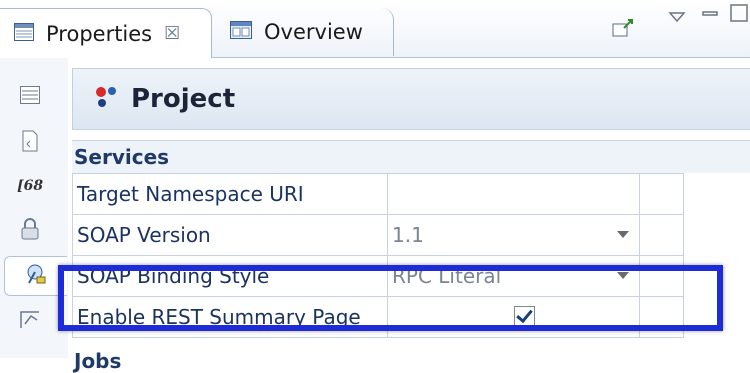 This screenshot has width=750, height=373. I want to click on minimize-icon, so click(710, 15).